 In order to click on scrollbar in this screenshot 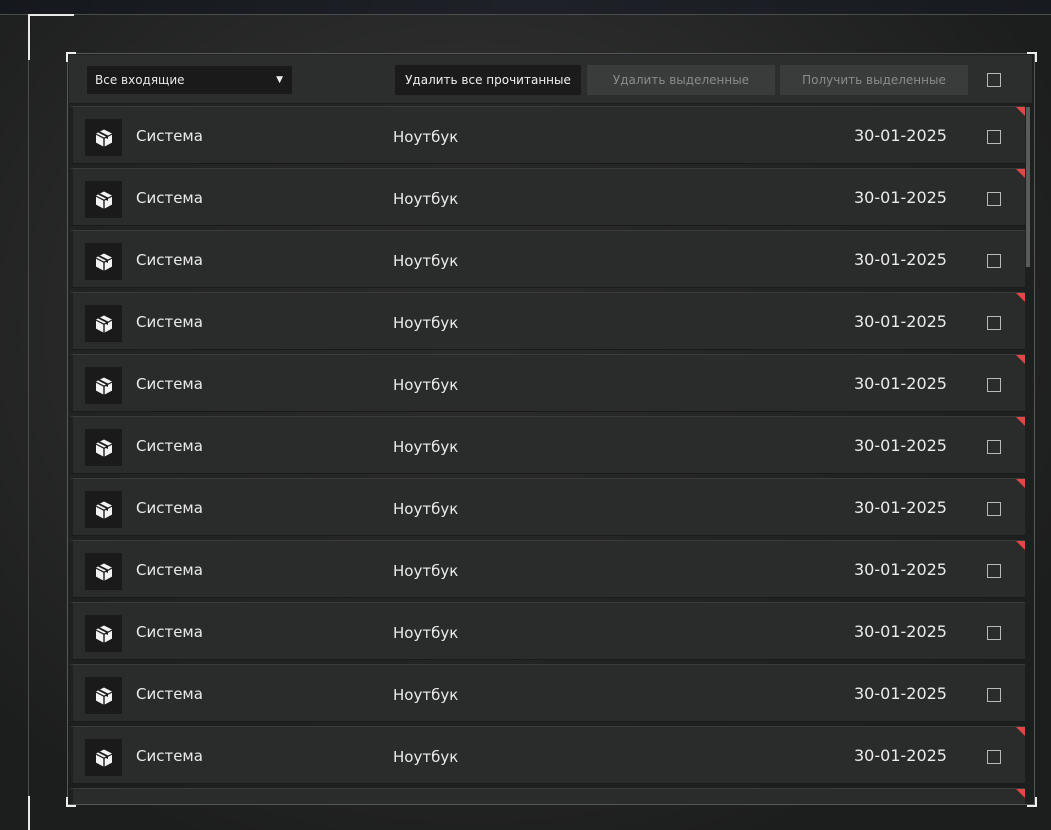, I will do `click(1028, 187)`.